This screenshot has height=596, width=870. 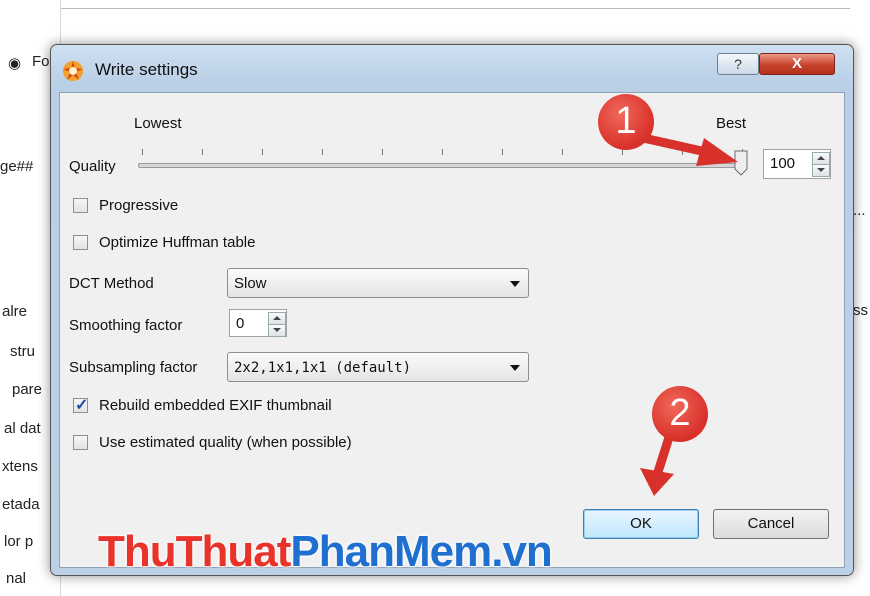 What do you see at coordinates (391, 551) in the screenshot?
I see `watermark-part-2: PhanMem` at bounding box center [391, 551].